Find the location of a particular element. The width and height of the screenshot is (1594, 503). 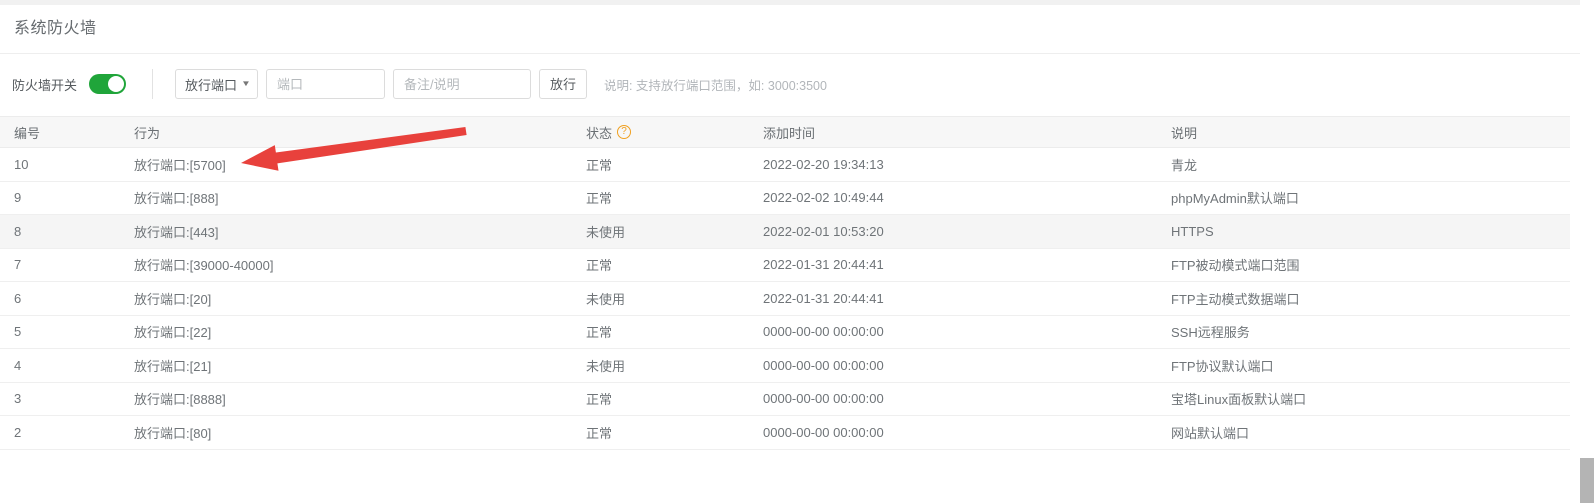

table-row: 8 放行端口:[443] 未使用 2022-02-01 10:53:20 HTTPS is located at coordinates (785, 231).